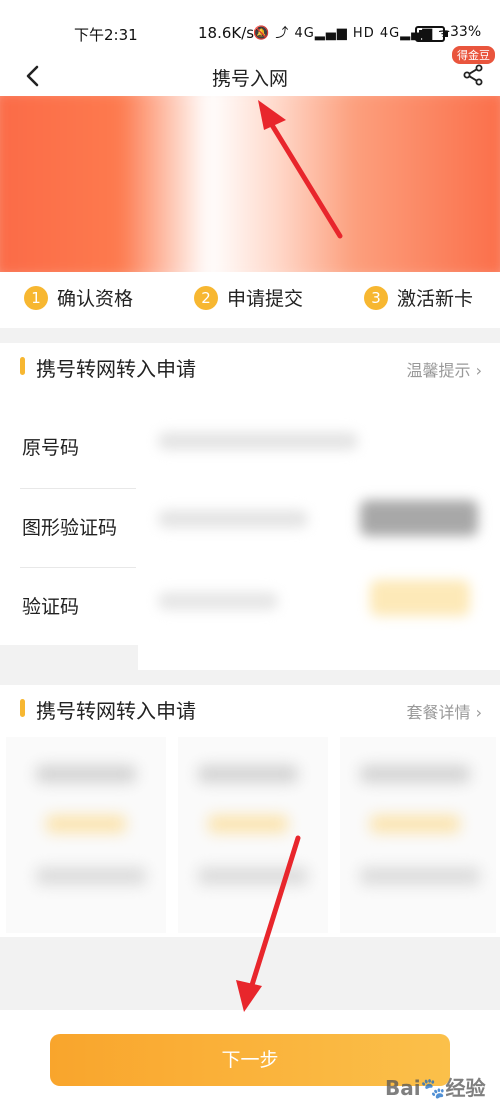  I want to click on step-activate-card: 3 激活新卡, so click(418, 297).